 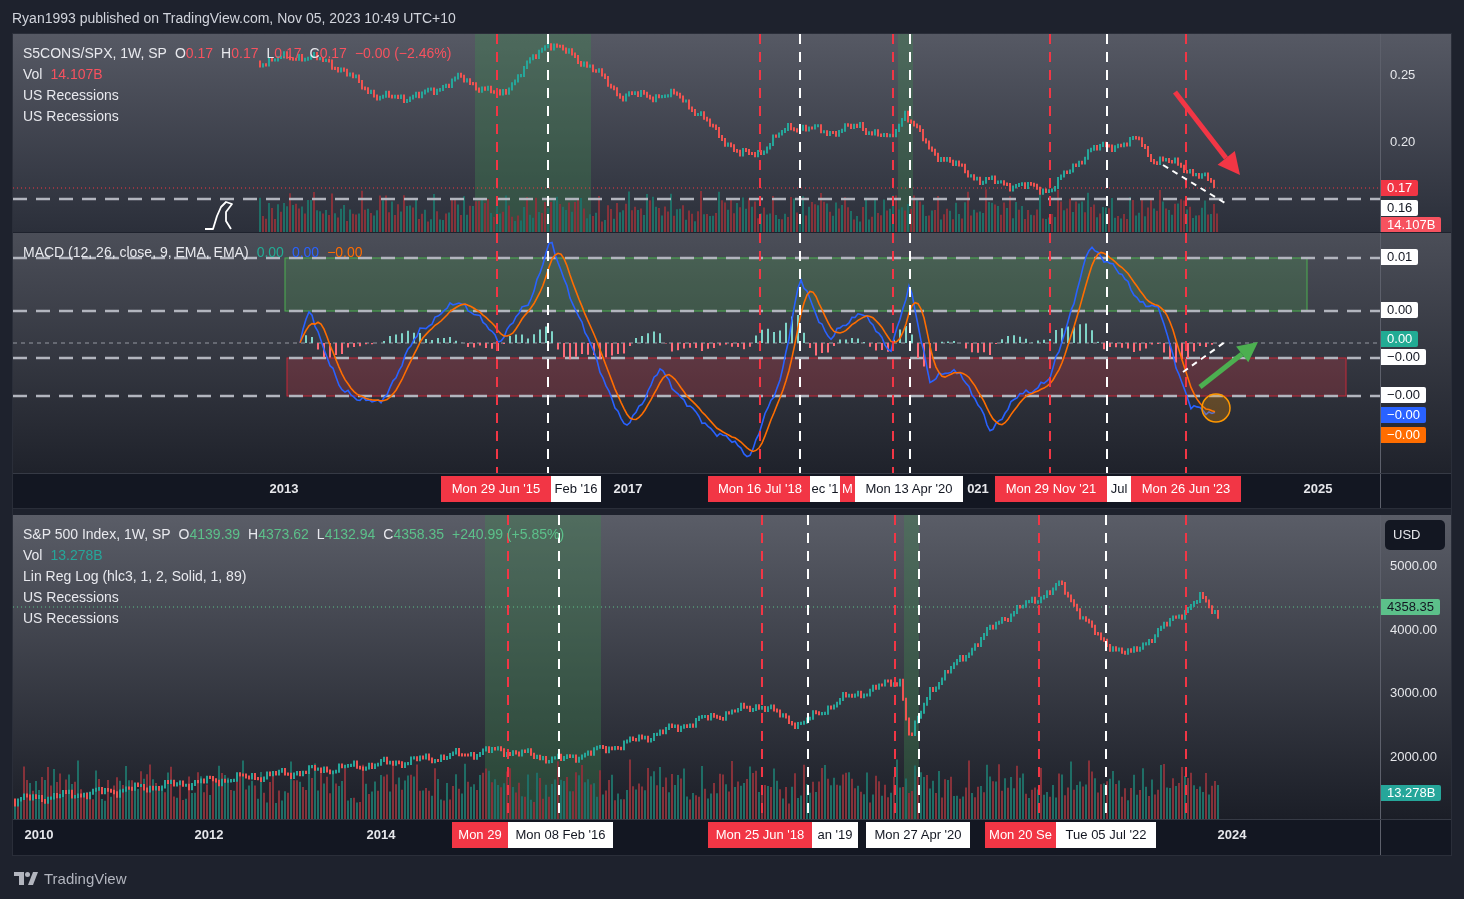 I want to click on price-tag: 0.17, so click(x=1400, y=188).